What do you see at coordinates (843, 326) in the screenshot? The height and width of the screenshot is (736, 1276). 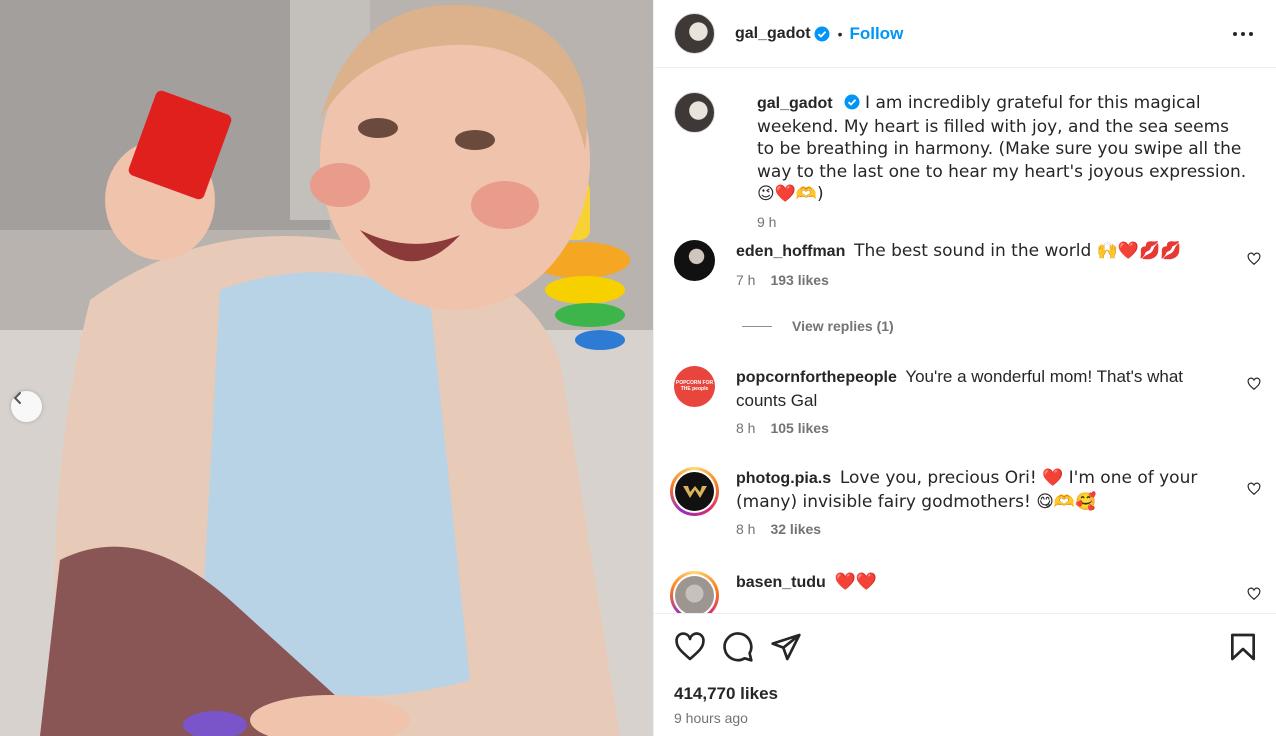 I see `view-replies-label: View replies (1)` at bounding box center [843, 326].